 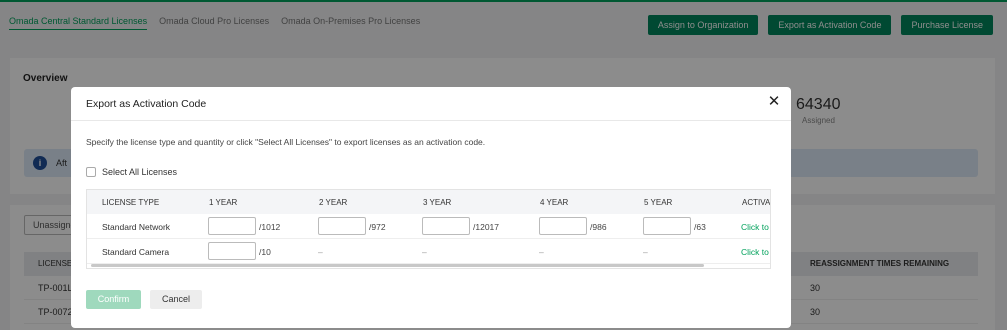 What do you see at coordinates (136, 227) in the screenshot?
I see `license-type-name: Standard Network` at bounding box center [136, 227].